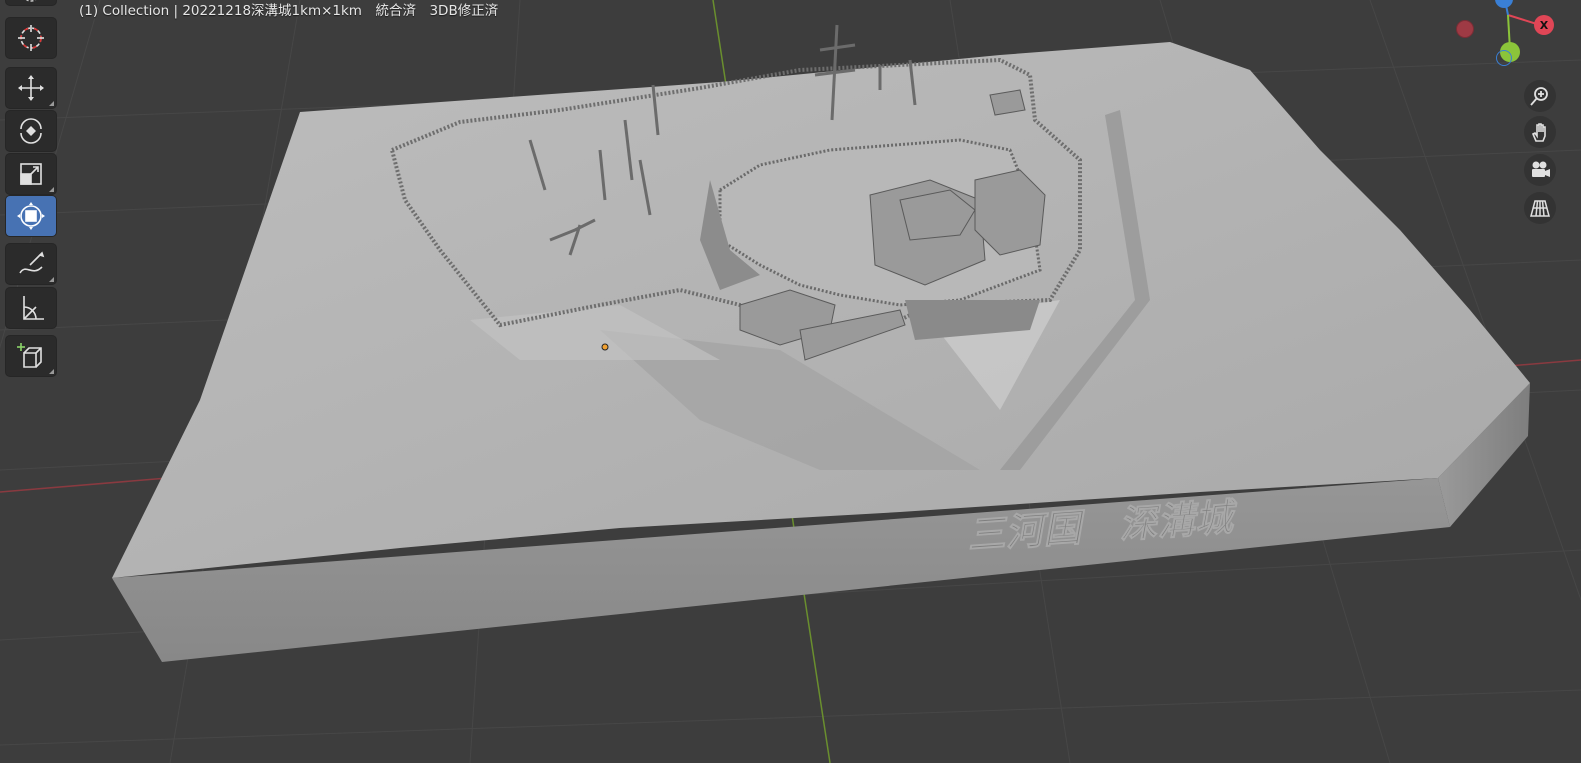 The width and height of the screenshot is (1581, 763). I want to click on tool-add-cube, so click(31, 356).